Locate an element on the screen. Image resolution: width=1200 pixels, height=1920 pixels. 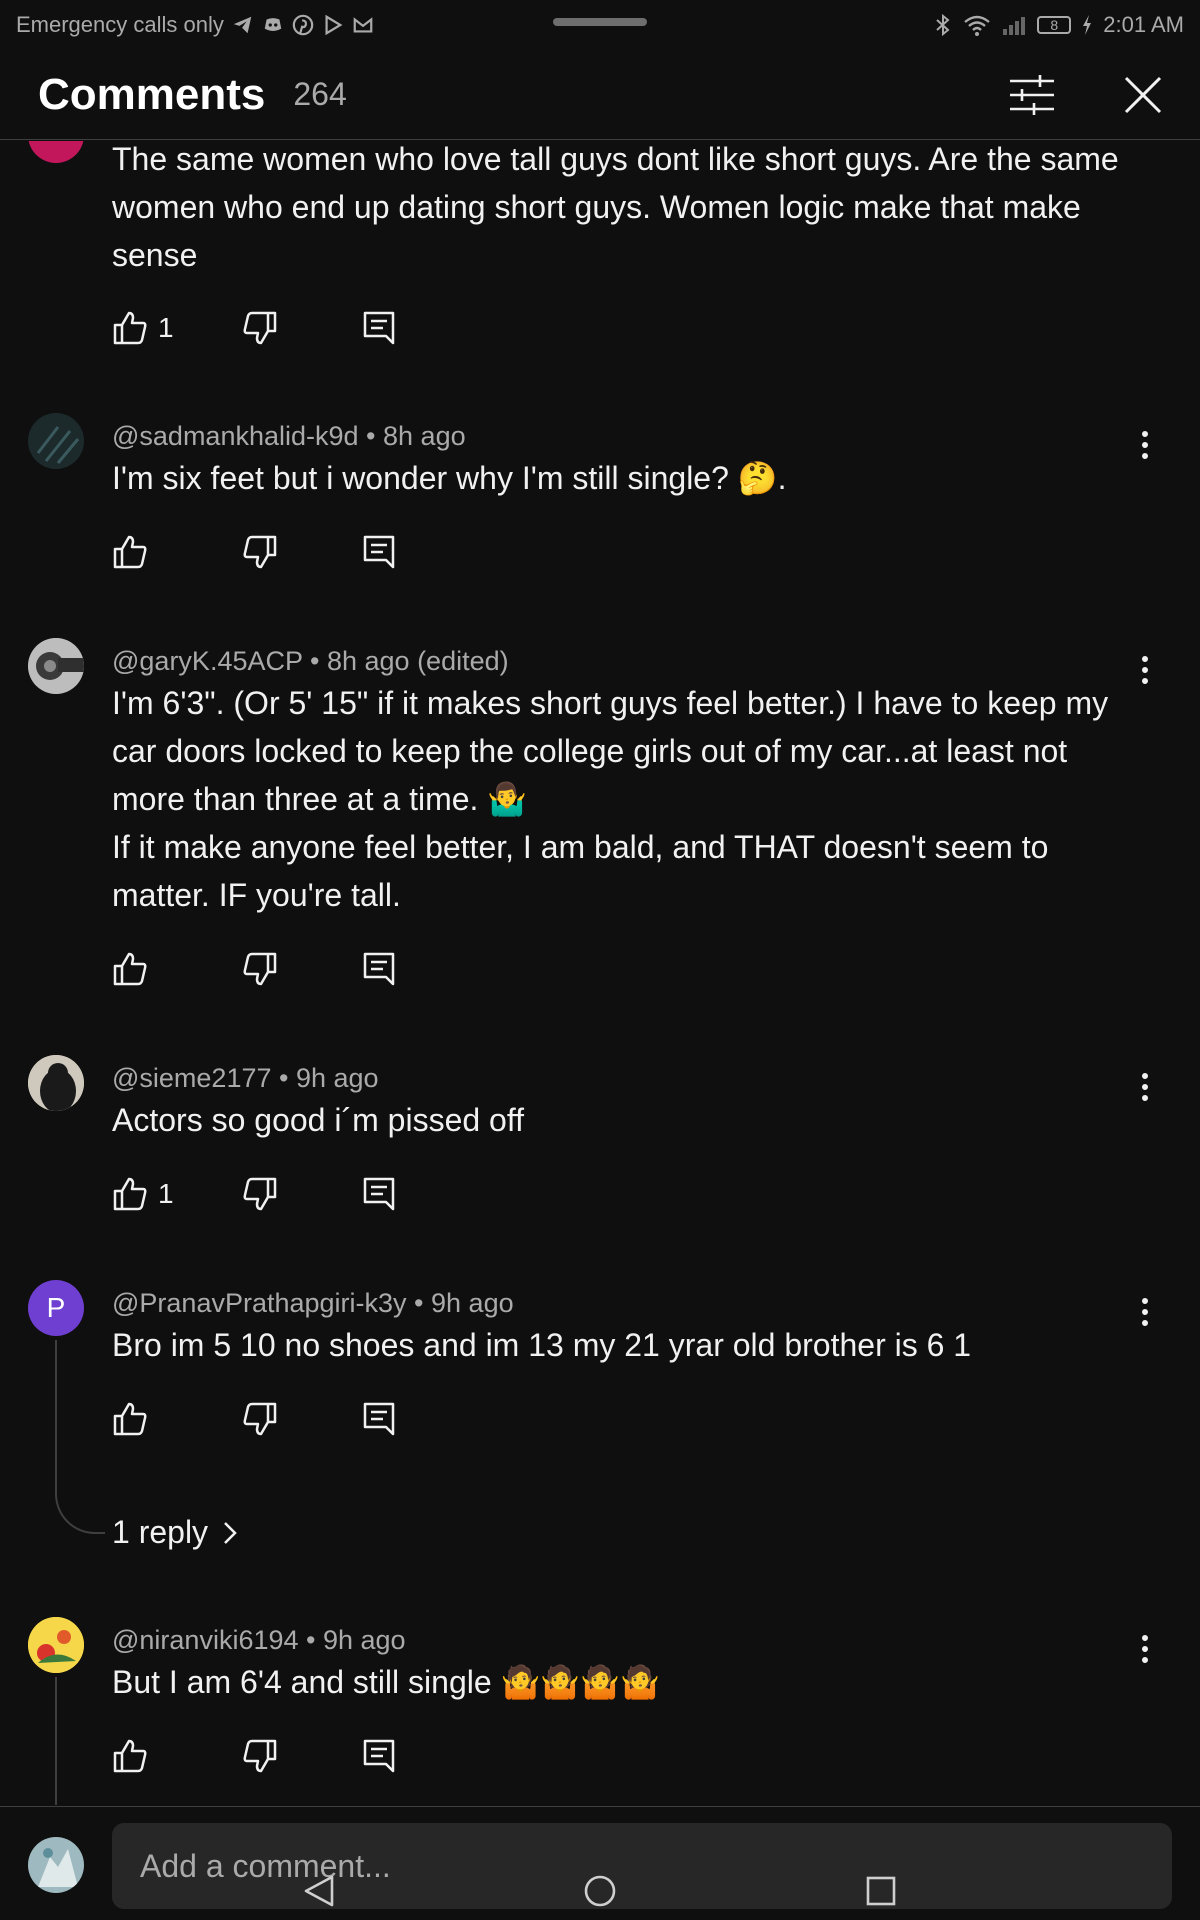
like-count: 1 is located at coordinates (166, 327).